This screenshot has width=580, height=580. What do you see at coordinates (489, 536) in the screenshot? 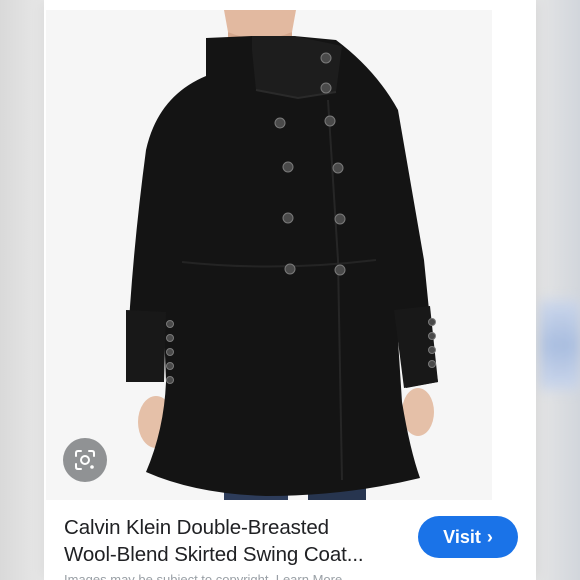
I see `chevron-right-icon: ›` at bounding box center [489, 536].